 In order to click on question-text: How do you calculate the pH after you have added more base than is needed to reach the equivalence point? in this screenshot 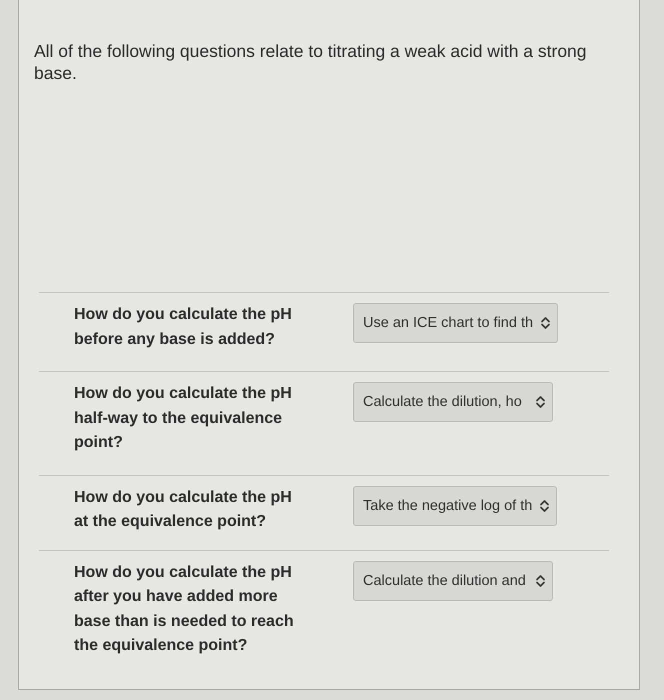, I will do `click(184, 609)`.